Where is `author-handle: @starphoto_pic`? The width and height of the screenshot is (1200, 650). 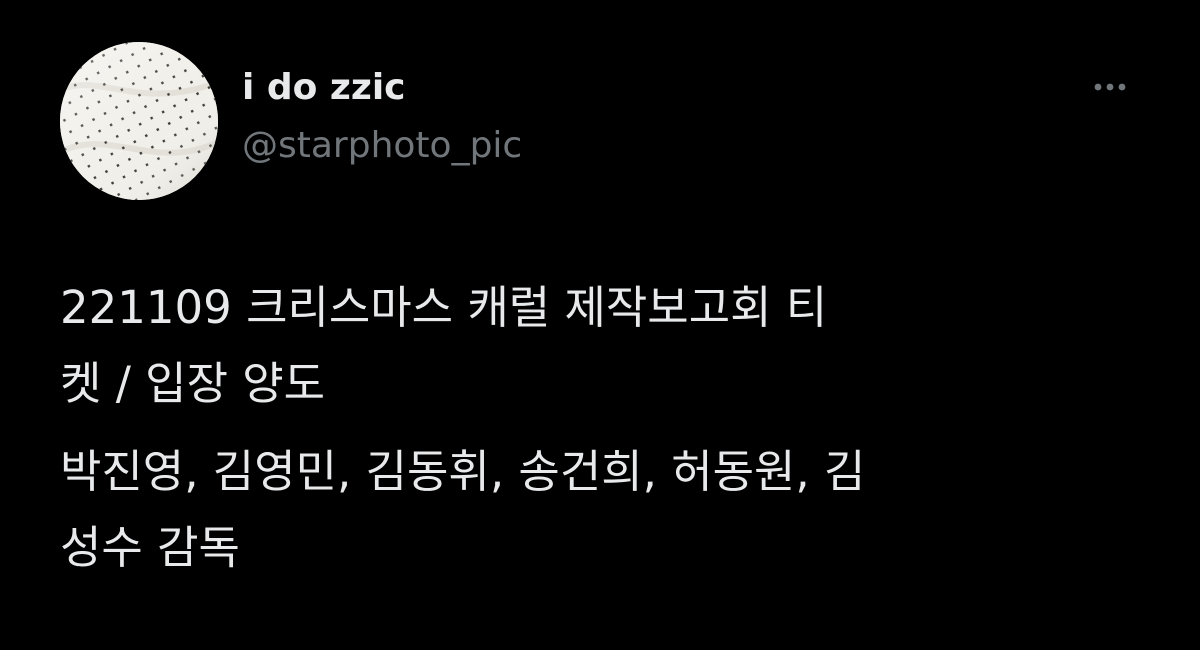 author-handle: @starphoto_pic is located at coordinates (382, 146).